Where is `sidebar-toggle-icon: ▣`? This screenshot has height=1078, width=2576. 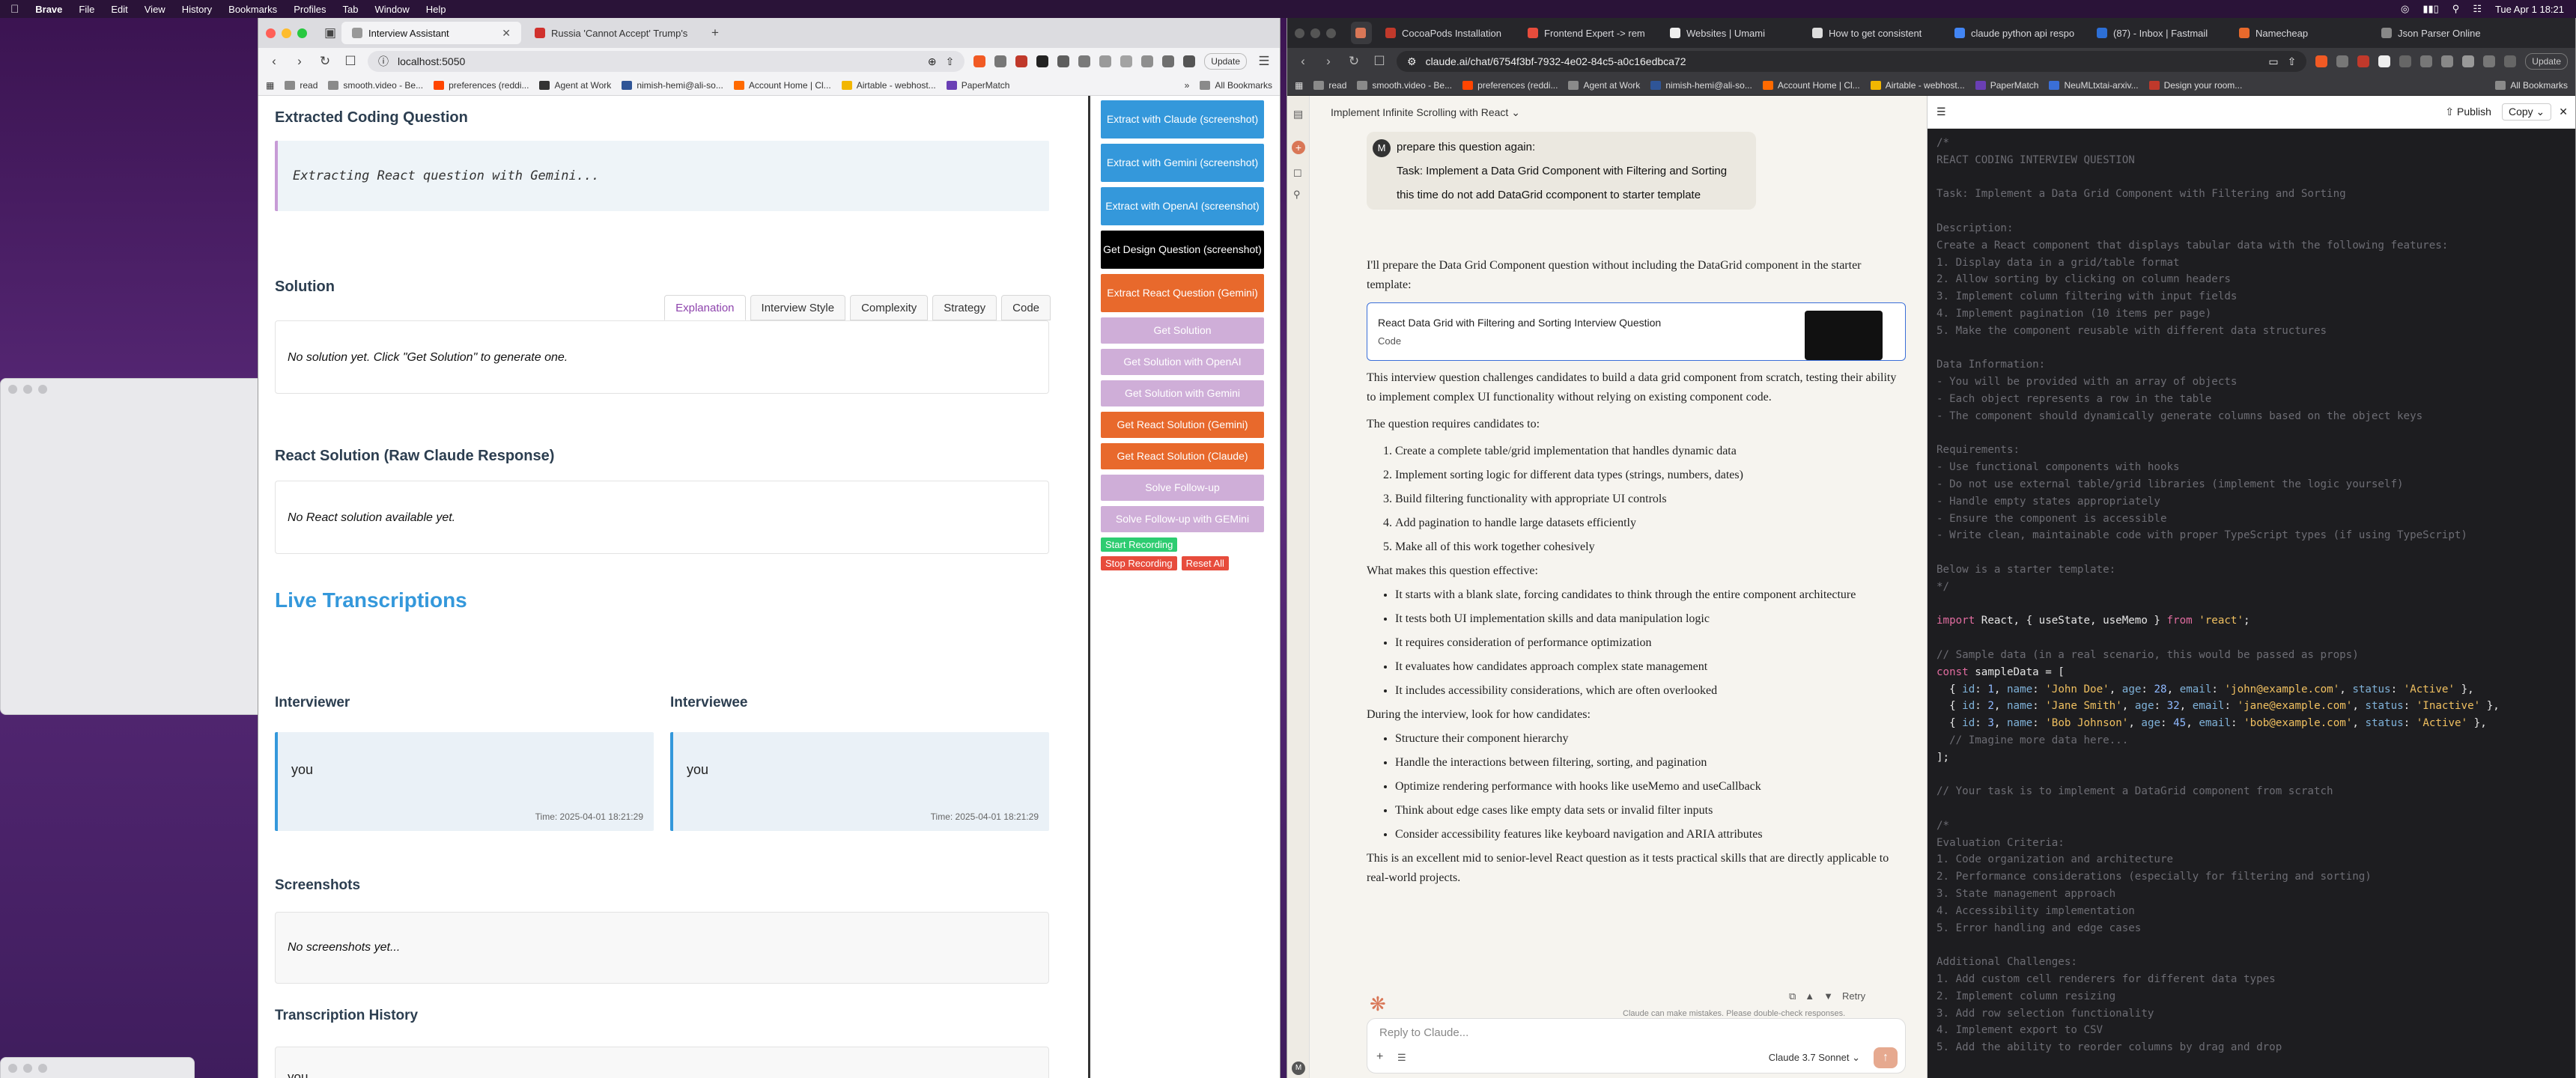 sidebar-toggle-icon: ▣ is located at coordinates (330, 32).